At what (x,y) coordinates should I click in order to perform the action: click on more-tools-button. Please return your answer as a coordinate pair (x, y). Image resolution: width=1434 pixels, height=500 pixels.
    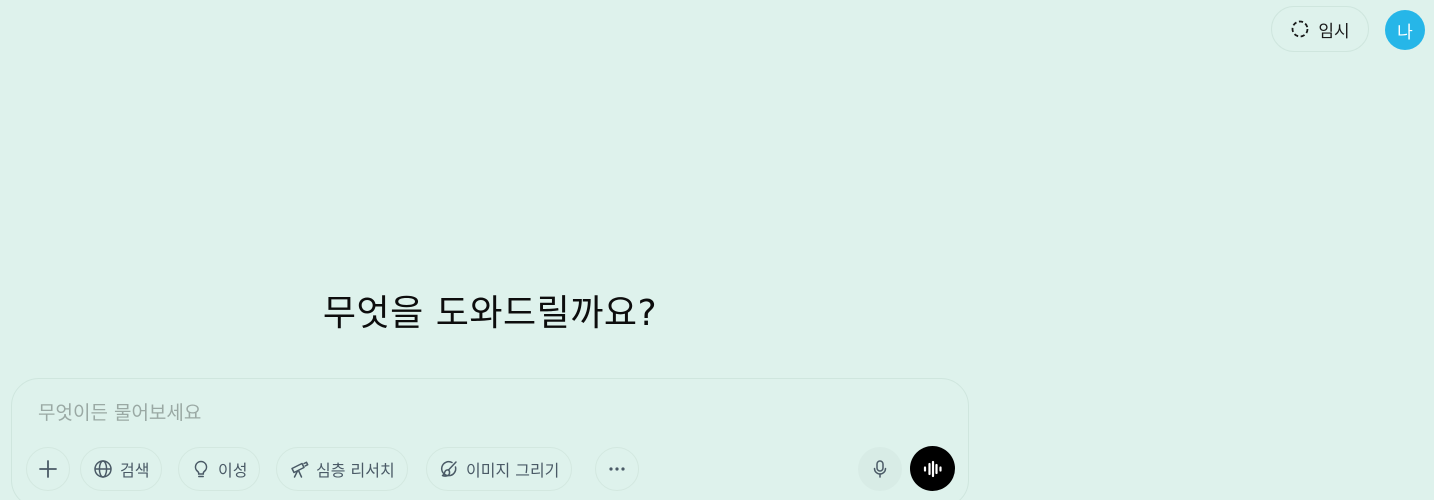
    Looking at the image, I should click on (617, 469).